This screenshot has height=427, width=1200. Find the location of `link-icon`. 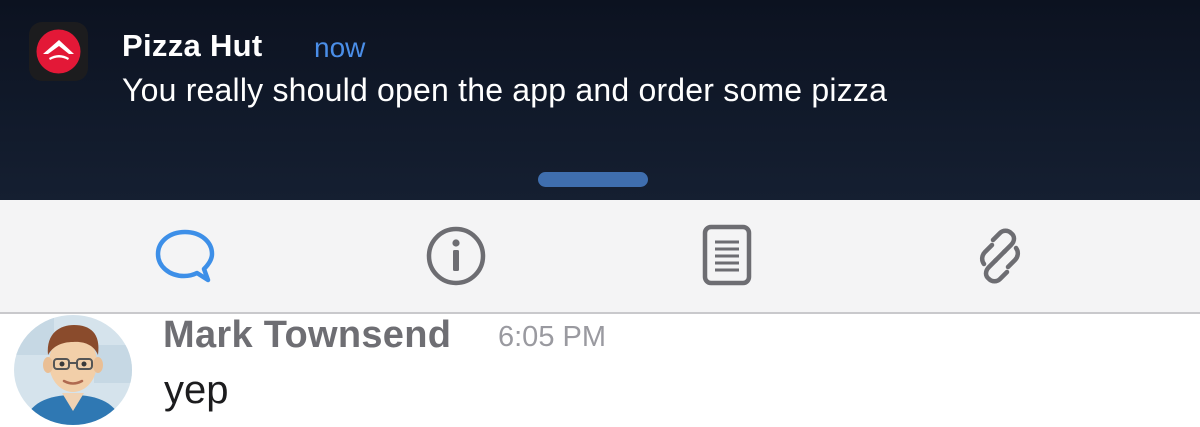

link-icon is located at coordinates (1000, 256).